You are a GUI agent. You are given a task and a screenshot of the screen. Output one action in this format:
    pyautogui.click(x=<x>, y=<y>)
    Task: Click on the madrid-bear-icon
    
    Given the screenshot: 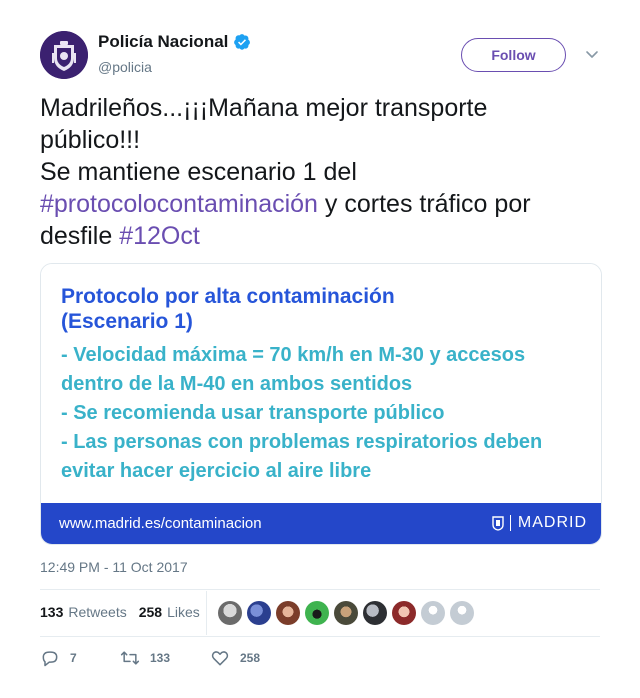 What is the action you would take?
    pyautogui.click(x=498, y=523)
    